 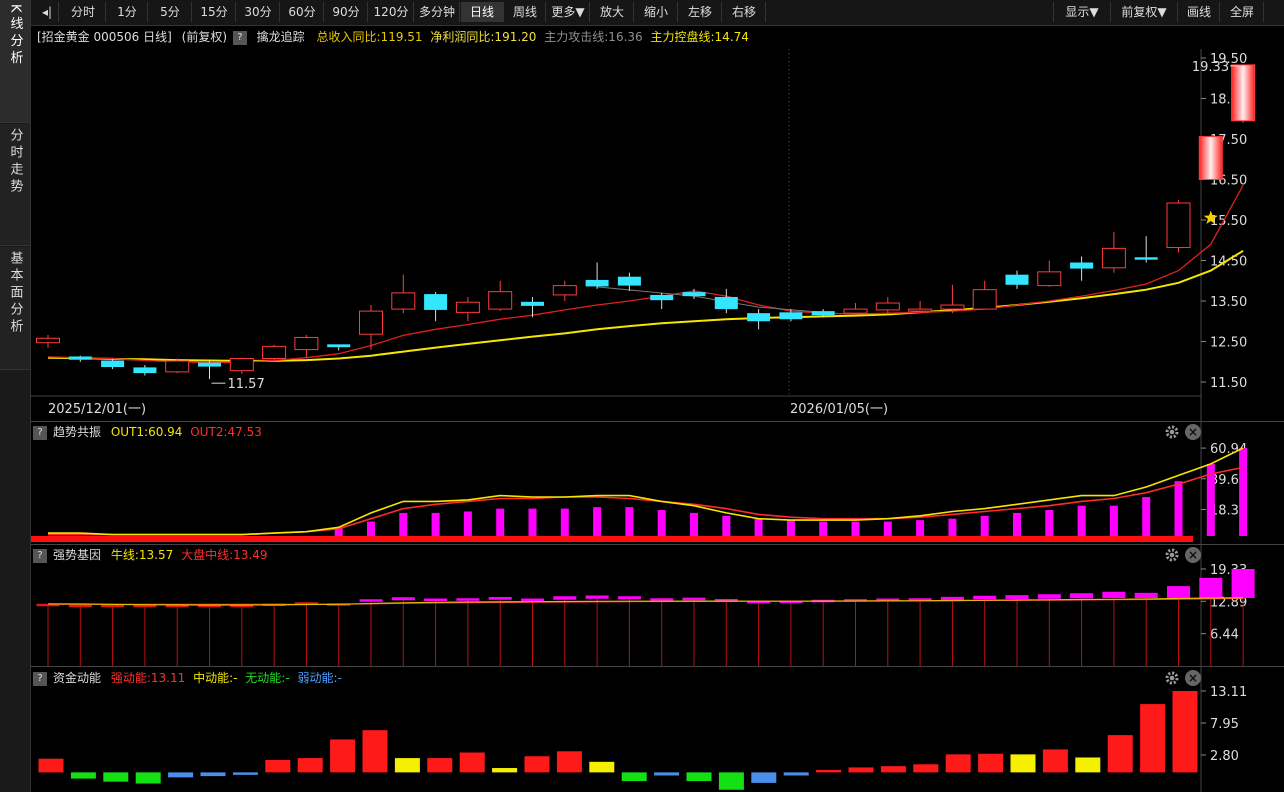 I want to click on period-multi-min: 多分钟, so click(x=437, y=12).